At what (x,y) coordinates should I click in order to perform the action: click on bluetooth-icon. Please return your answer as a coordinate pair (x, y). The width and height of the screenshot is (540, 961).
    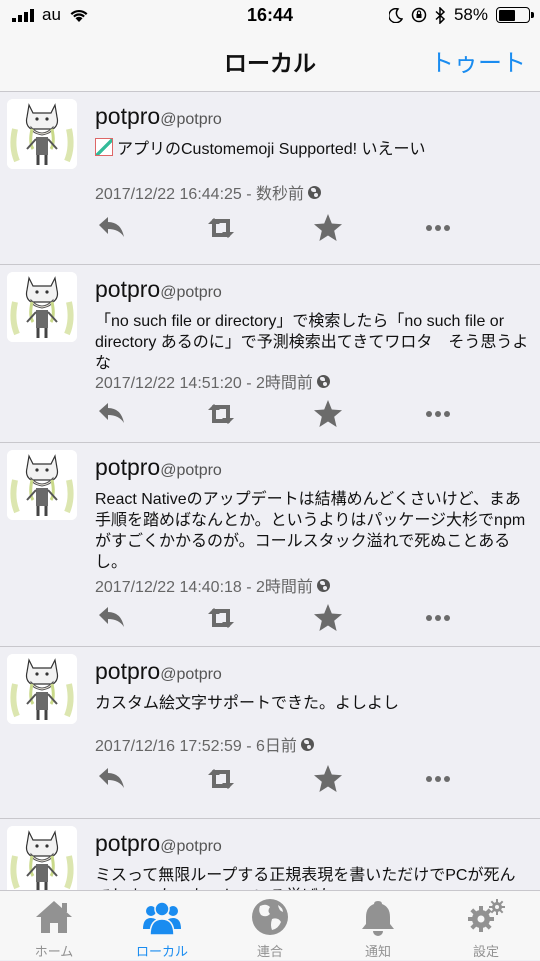
    Looking at the image, I should click on (440, 15).